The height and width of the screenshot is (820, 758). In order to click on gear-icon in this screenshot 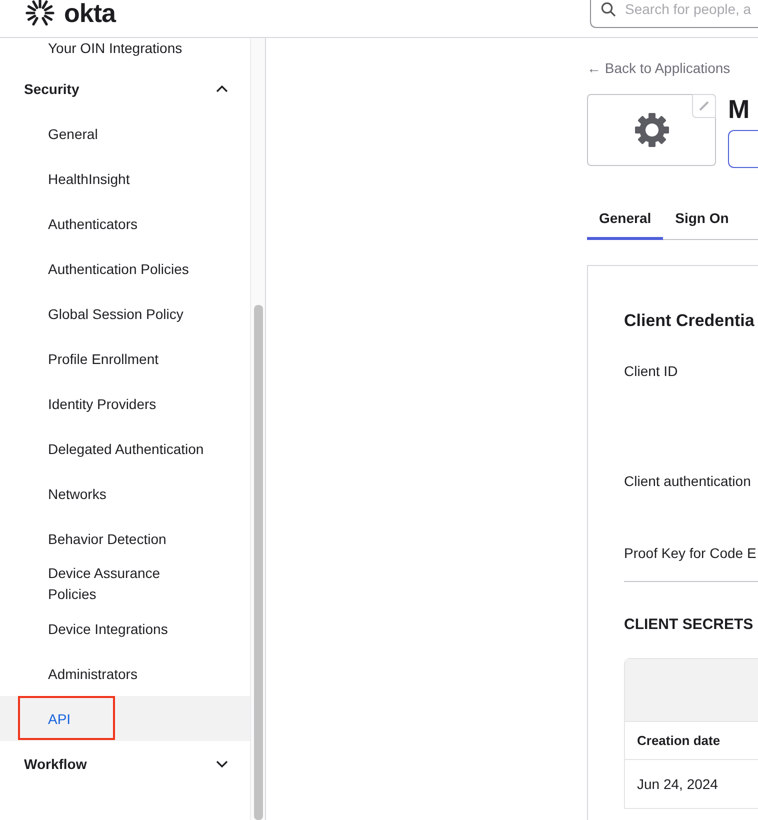, I will do `click(652, 130)`.